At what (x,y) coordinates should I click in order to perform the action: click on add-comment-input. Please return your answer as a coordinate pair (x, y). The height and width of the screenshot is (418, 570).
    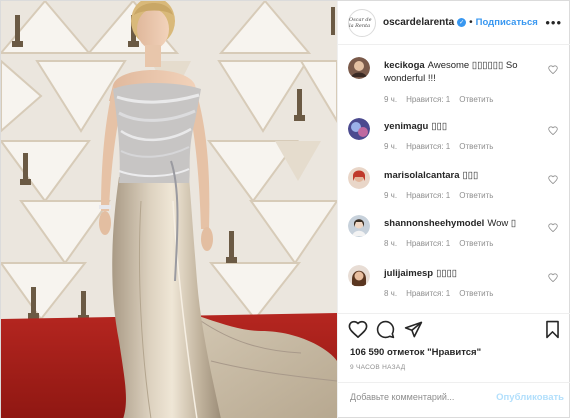
    Looking at the image, I should click on (425, 397).